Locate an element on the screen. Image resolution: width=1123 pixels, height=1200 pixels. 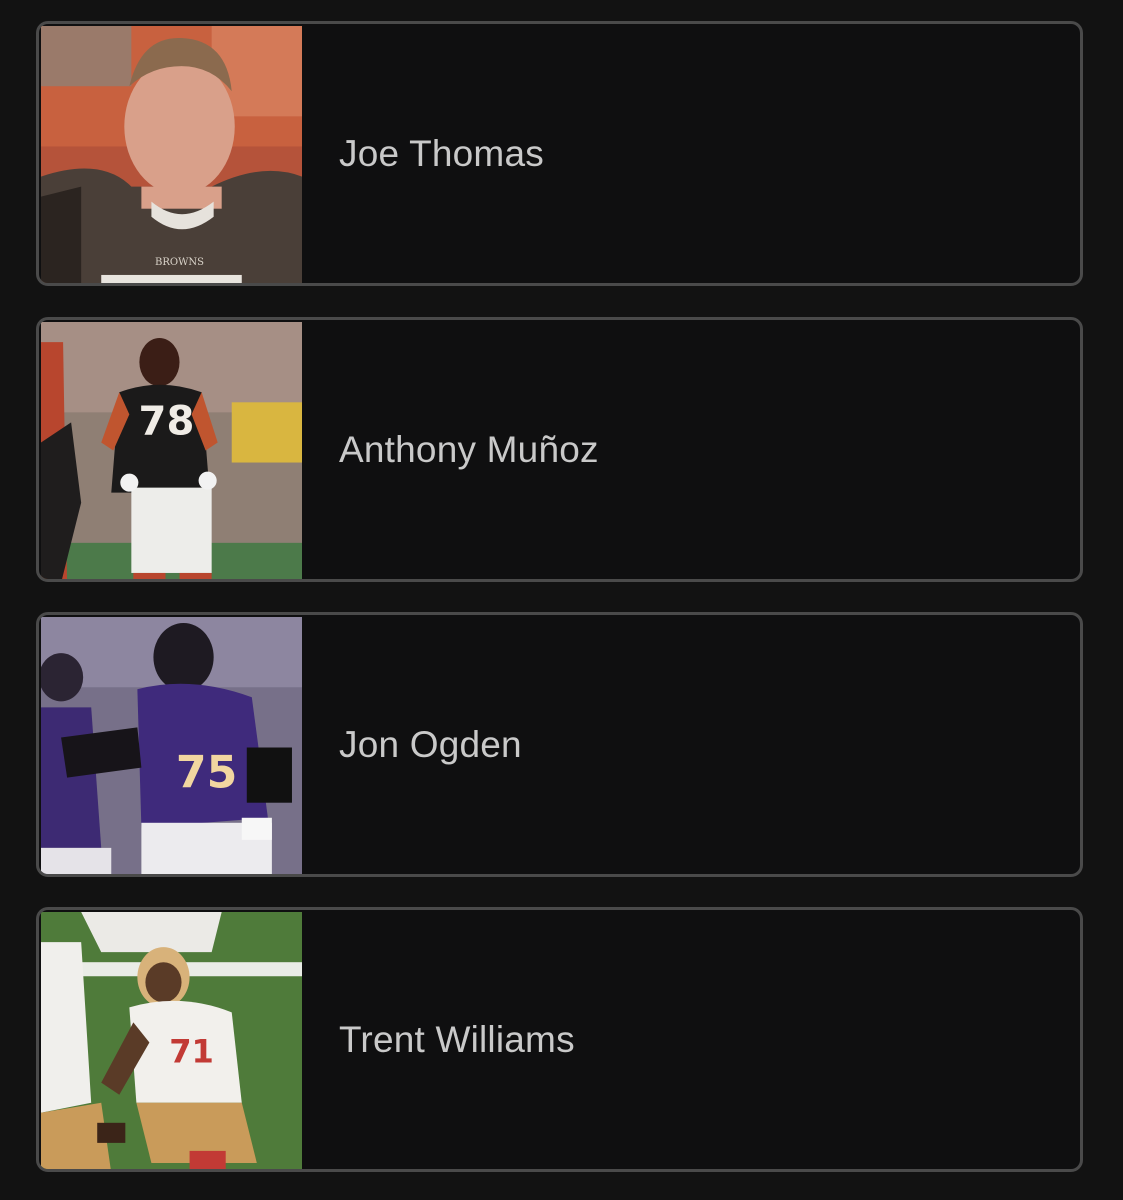
player-name: Trent Williams is located at coordinates (457, 1039).